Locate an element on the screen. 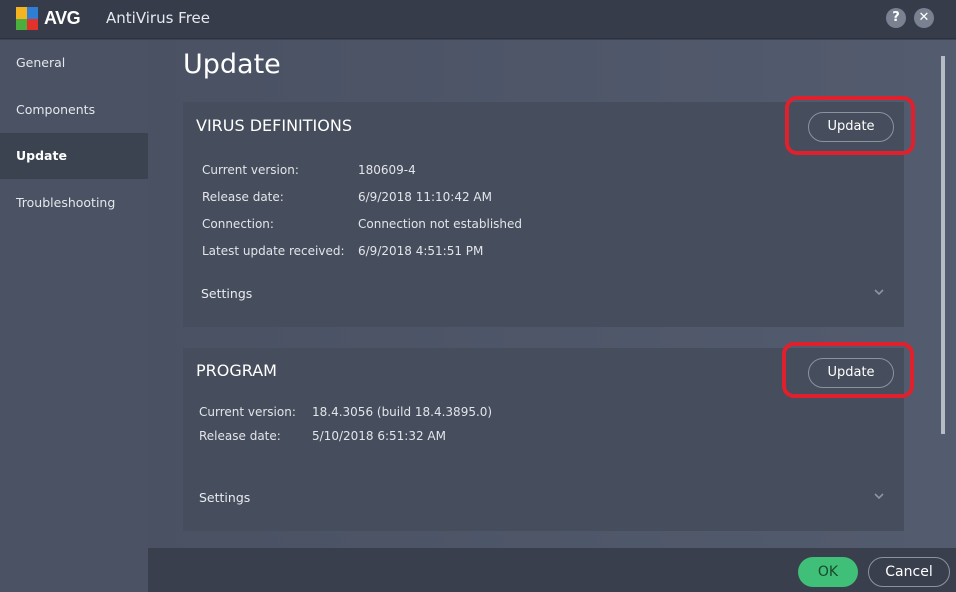 This screenshot has height=592, width=956. brand-name: AVG is located at coordinates (62, 18).